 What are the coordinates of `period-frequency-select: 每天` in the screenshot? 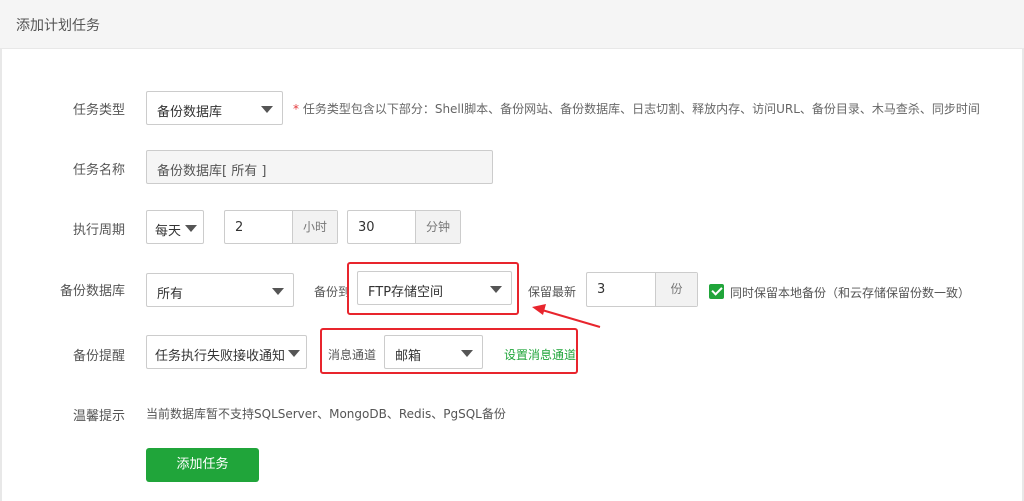 It's located at (175, 227).